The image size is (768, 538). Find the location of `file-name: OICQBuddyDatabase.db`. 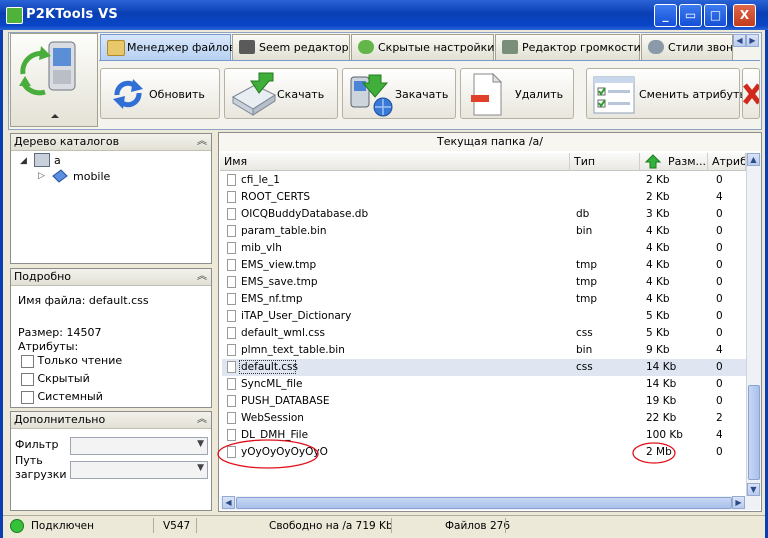

file-name: OICQBuddyDatabase.db is located at coordinates (305, 214).